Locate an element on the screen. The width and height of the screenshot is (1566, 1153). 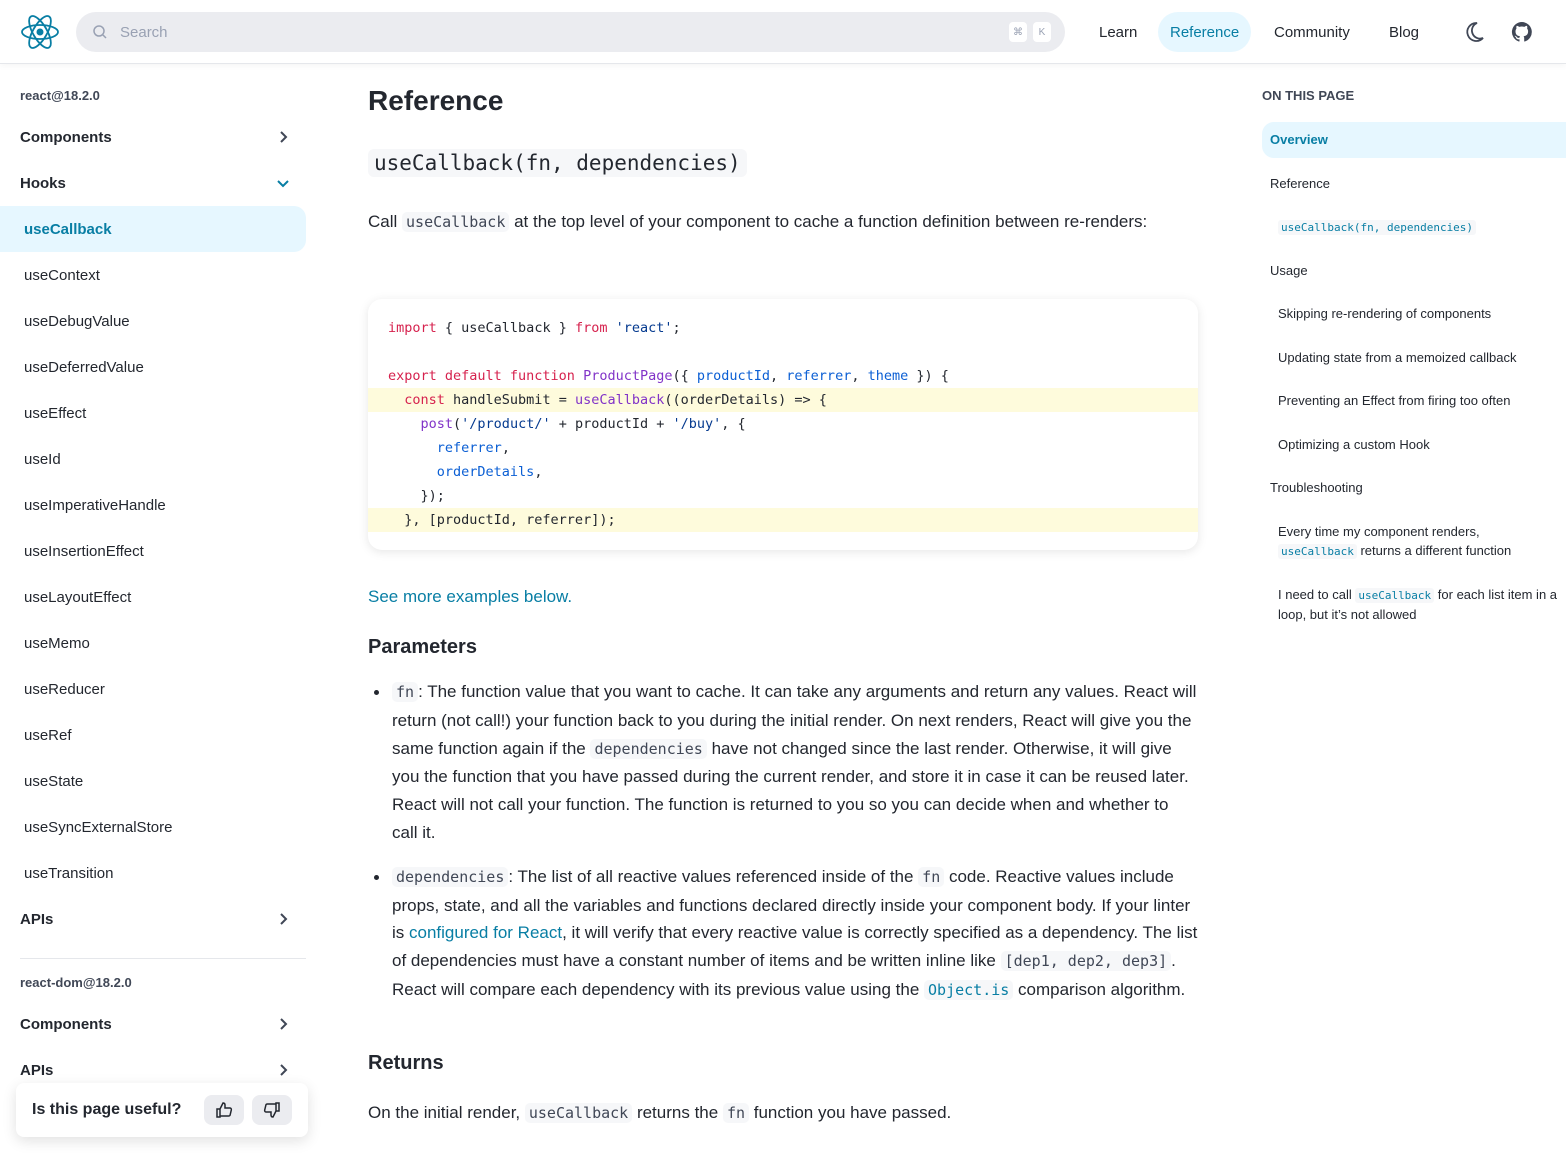
code-token: }) { is located at coordinates (928, 376).